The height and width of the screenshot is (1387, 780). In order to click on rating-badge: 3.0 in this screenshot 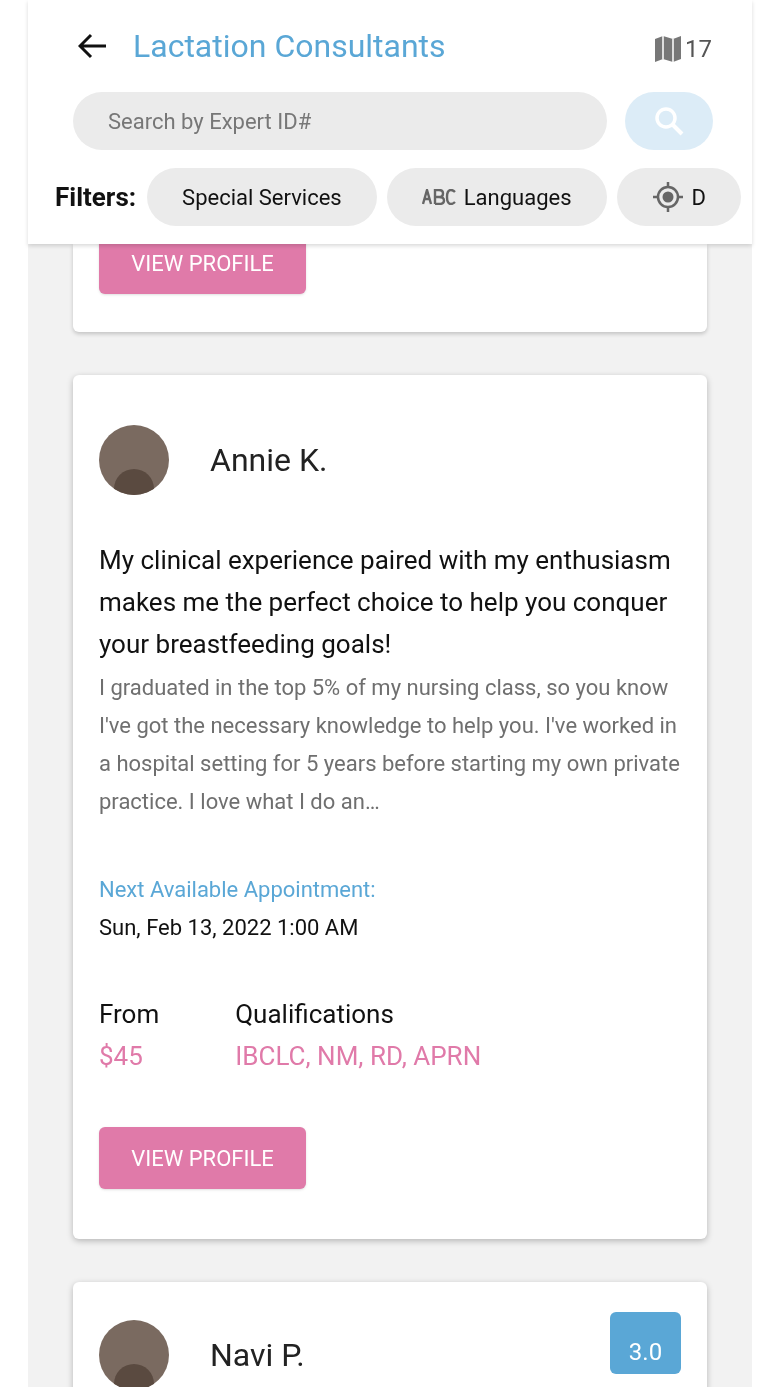, I will do `click(645, 1343)`.